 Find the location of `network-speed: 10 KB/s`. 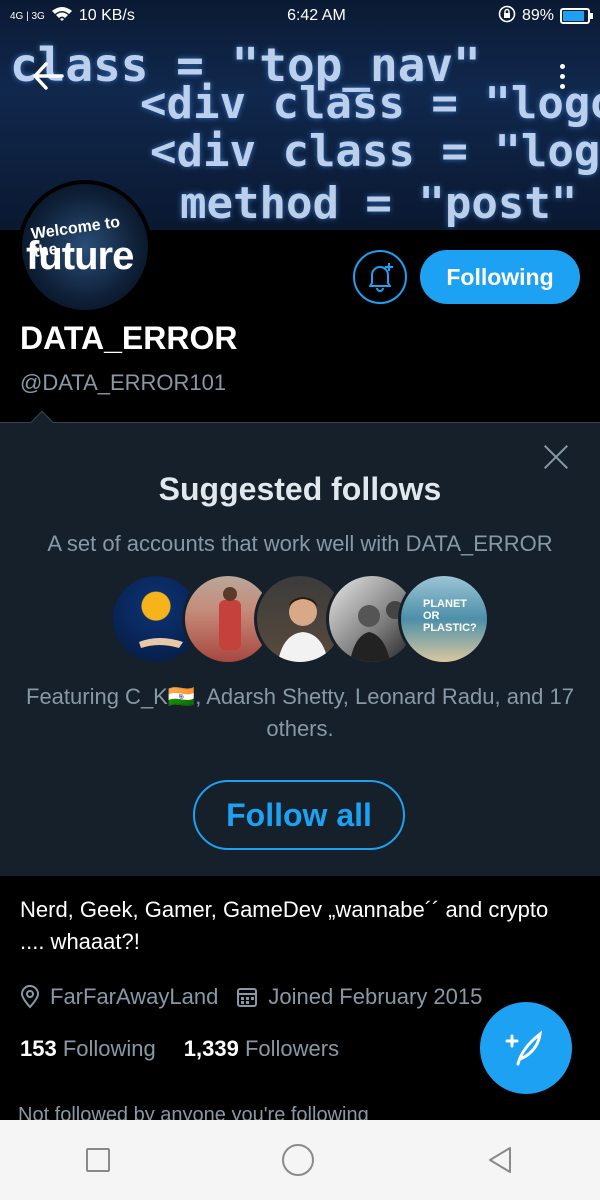

network-speed: 10 KB/s is located at coordinates (106, 15).